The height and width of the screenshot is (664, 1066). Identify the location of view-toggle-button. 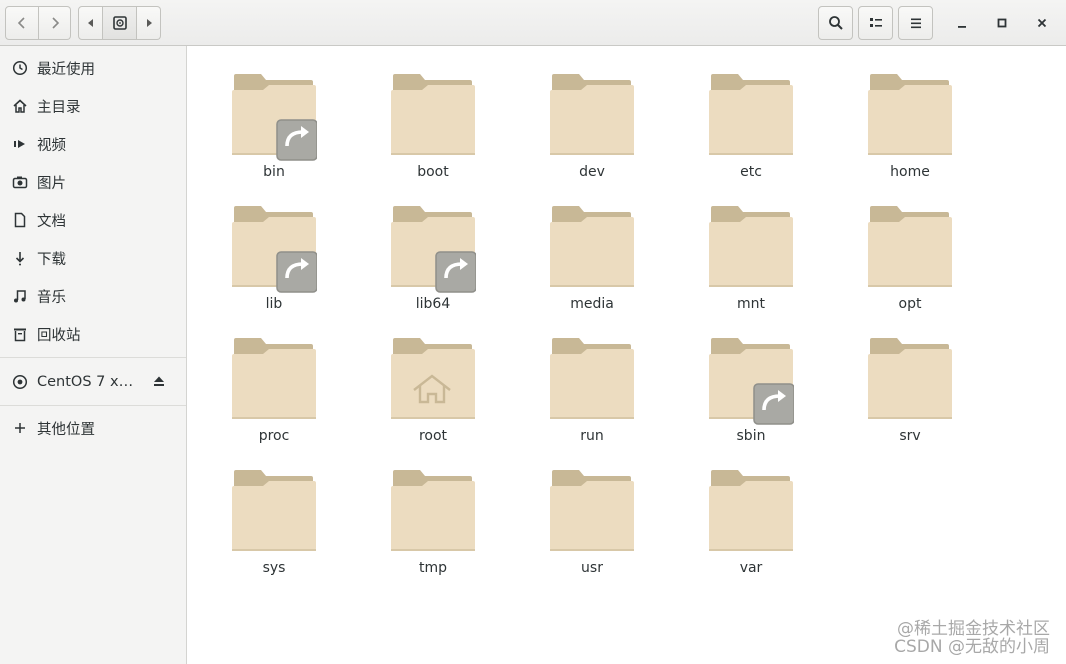
(875, 23).